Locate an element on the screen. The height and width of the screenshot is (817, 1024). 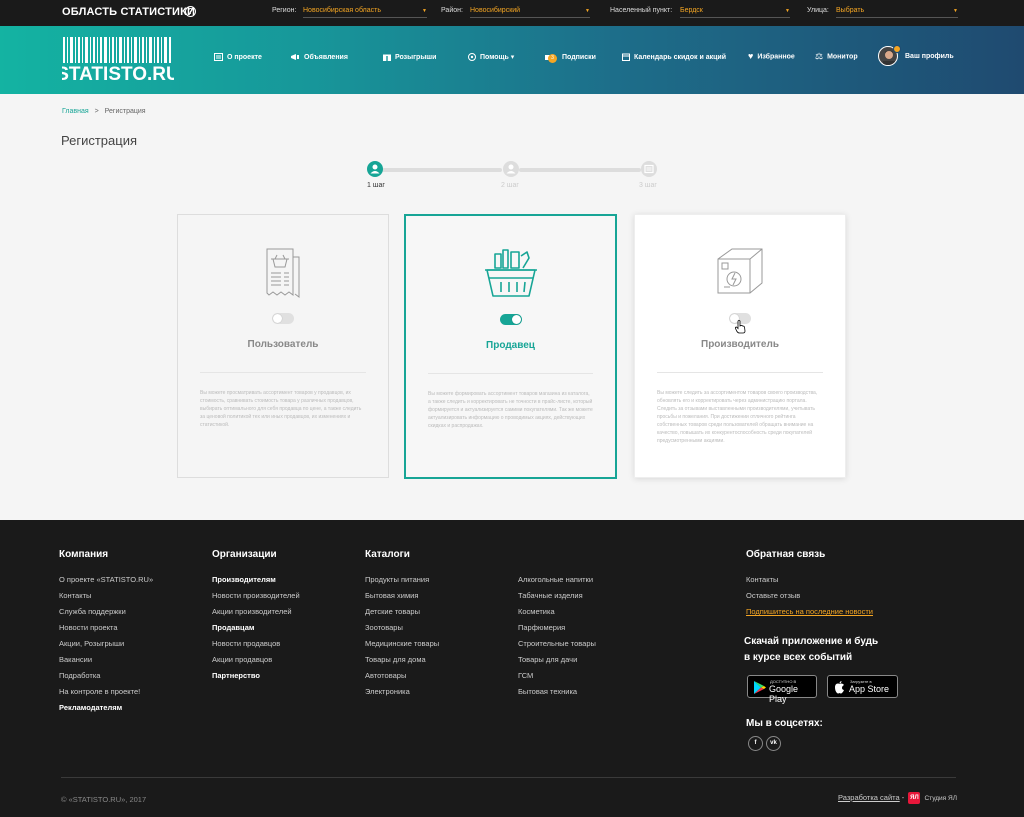
footer-link: Табачные изделия is located at coordinates (550, 595).